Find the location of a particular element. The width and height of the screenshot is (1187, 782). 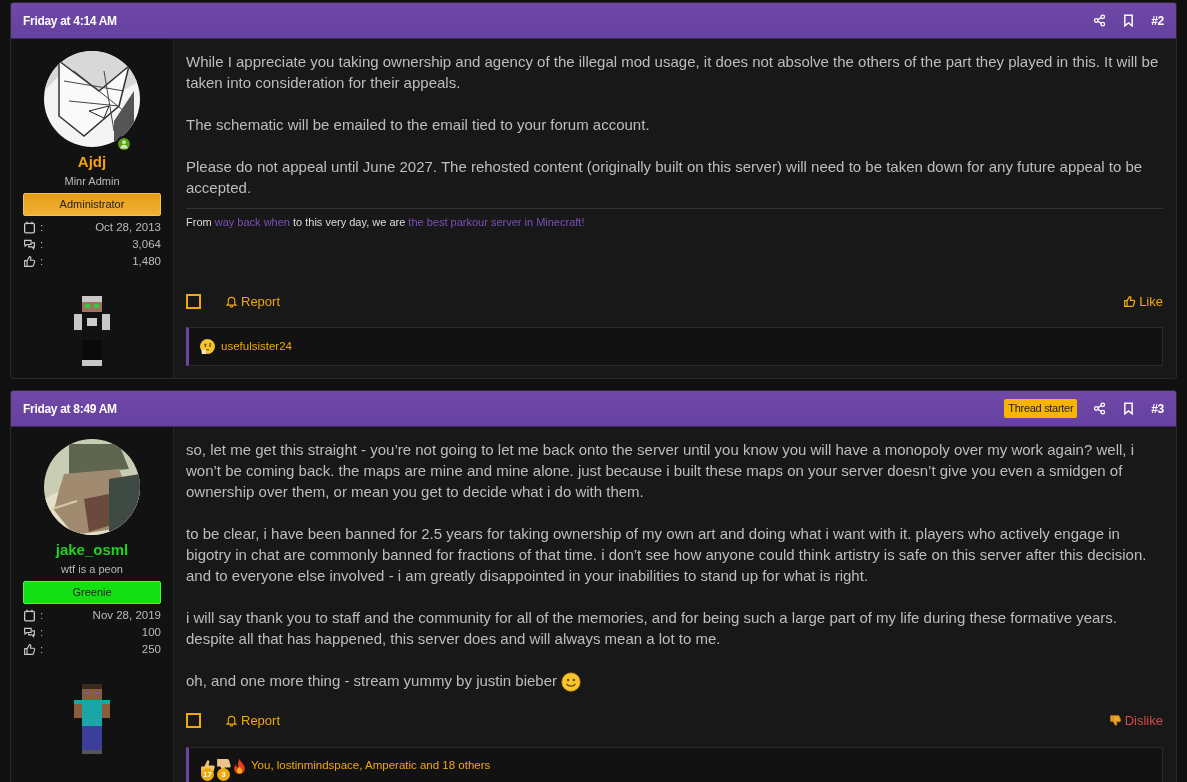

user-title: wtf is a peon is located at coordinates (92, 569).